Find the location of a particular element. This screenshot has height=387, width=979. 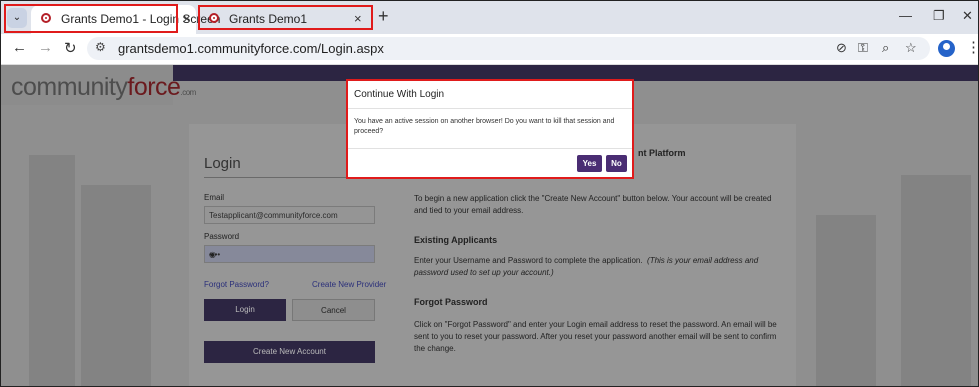

password-field: •••• ◉ is located at coordinates (289, 254).